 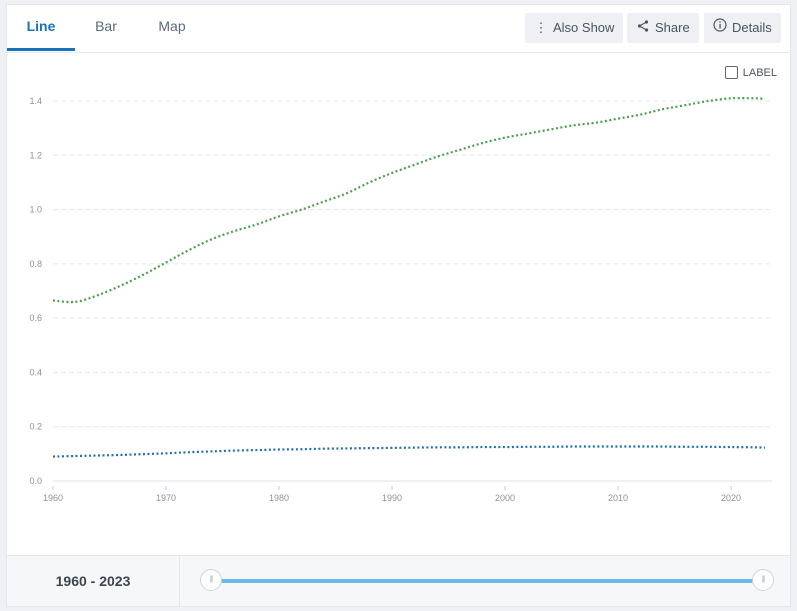 What do you see at coordinates (763, 580) in the screenshot?
I see `range-end-handle: |||` at bounding box center [763, 580].